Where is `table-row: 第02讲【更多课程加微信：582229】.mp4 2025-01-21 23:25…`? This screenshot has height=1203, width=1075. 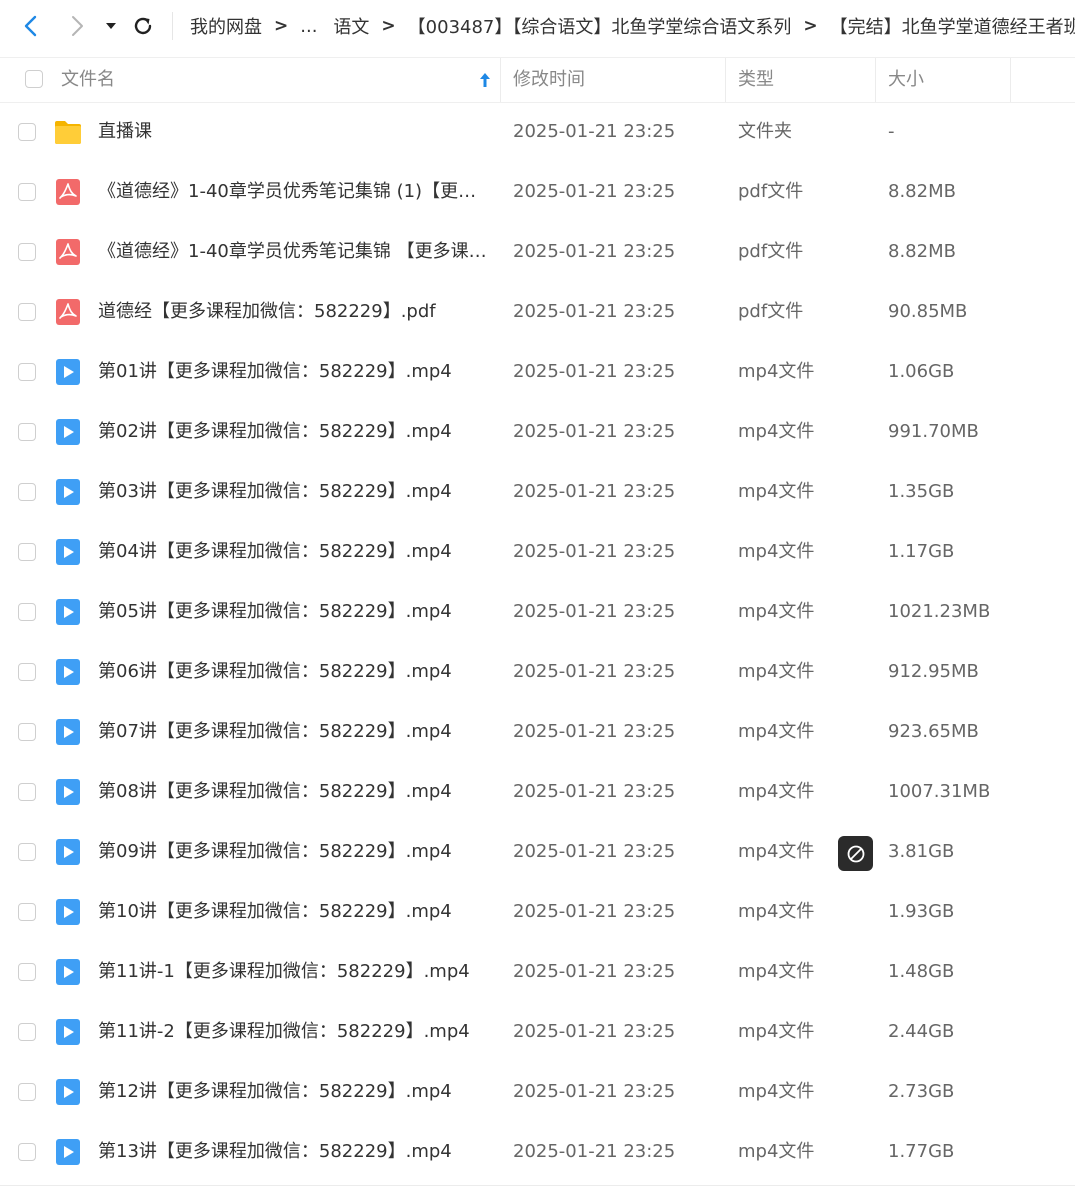 table-row: 第02讲【更多课程加微信：582229】.mp4 2025-01-21 23:25… is located at coordinates (537, 432).